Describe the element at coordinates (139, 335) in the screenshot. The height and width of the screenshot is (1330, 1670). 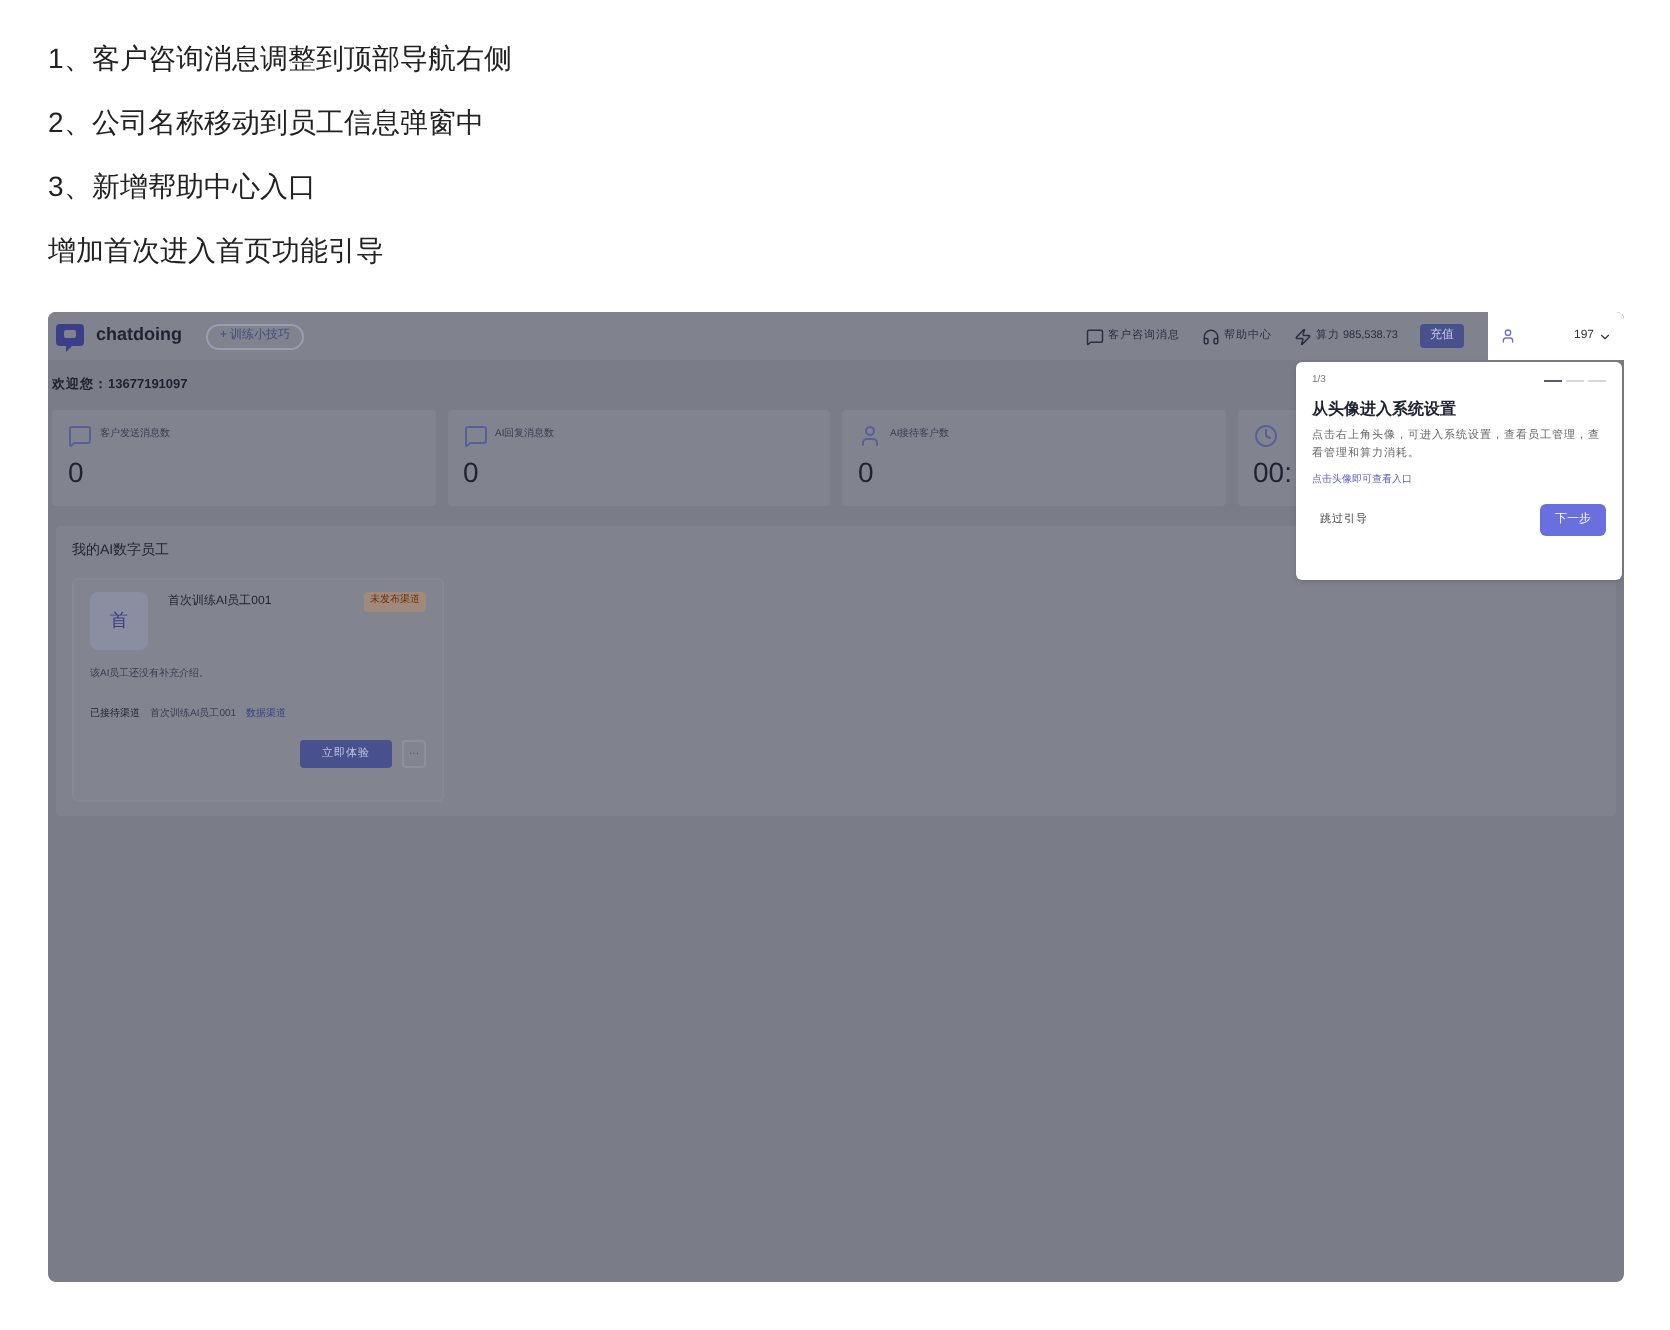
I see `logo-text: chatdoing` at that location.